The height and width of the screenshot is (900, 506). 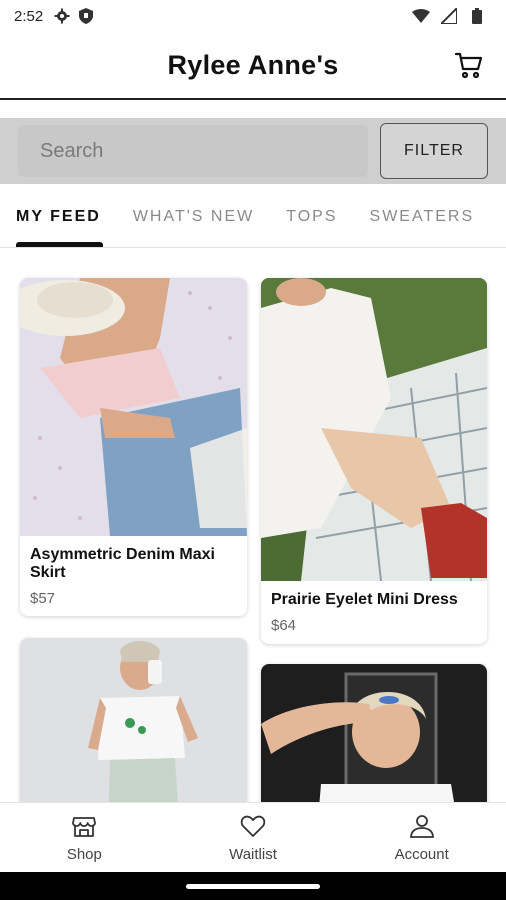 I want to click on active-tab-indicator, so click(x=59, y=244).